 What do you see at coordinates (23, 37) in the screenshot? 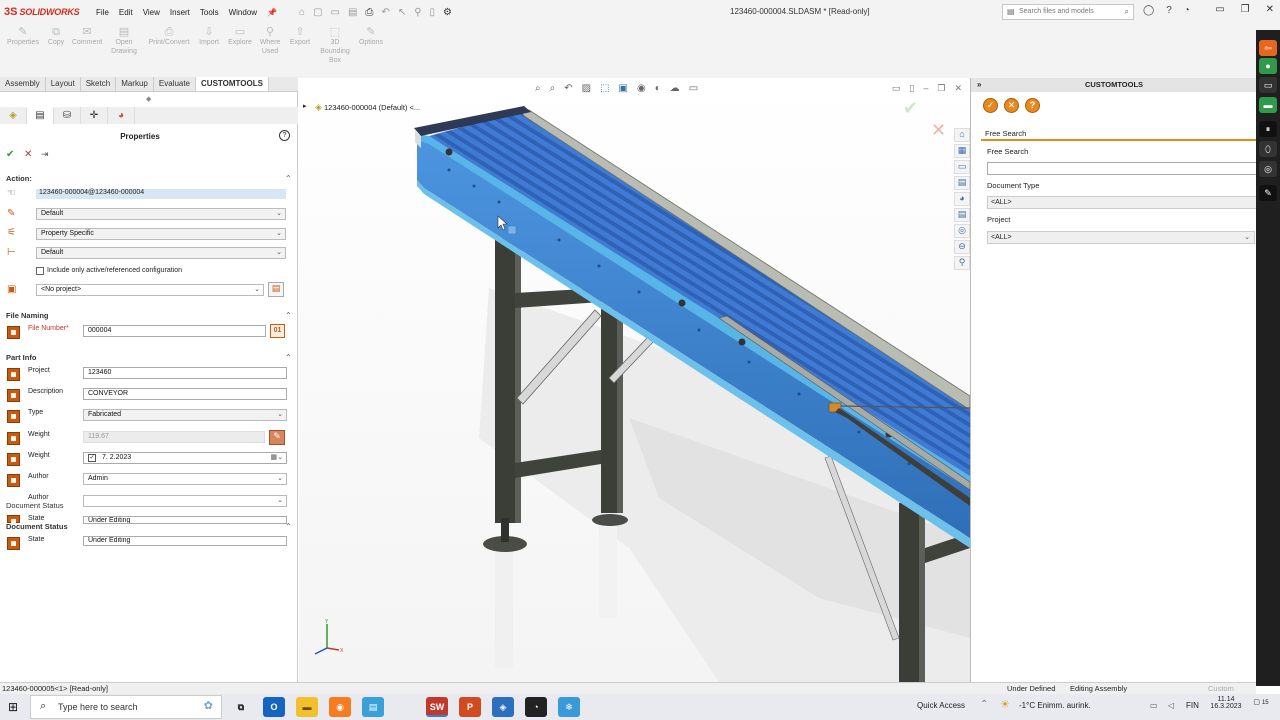
I see `properties-command: ✎ Properties` at bounding box center [23, 37].